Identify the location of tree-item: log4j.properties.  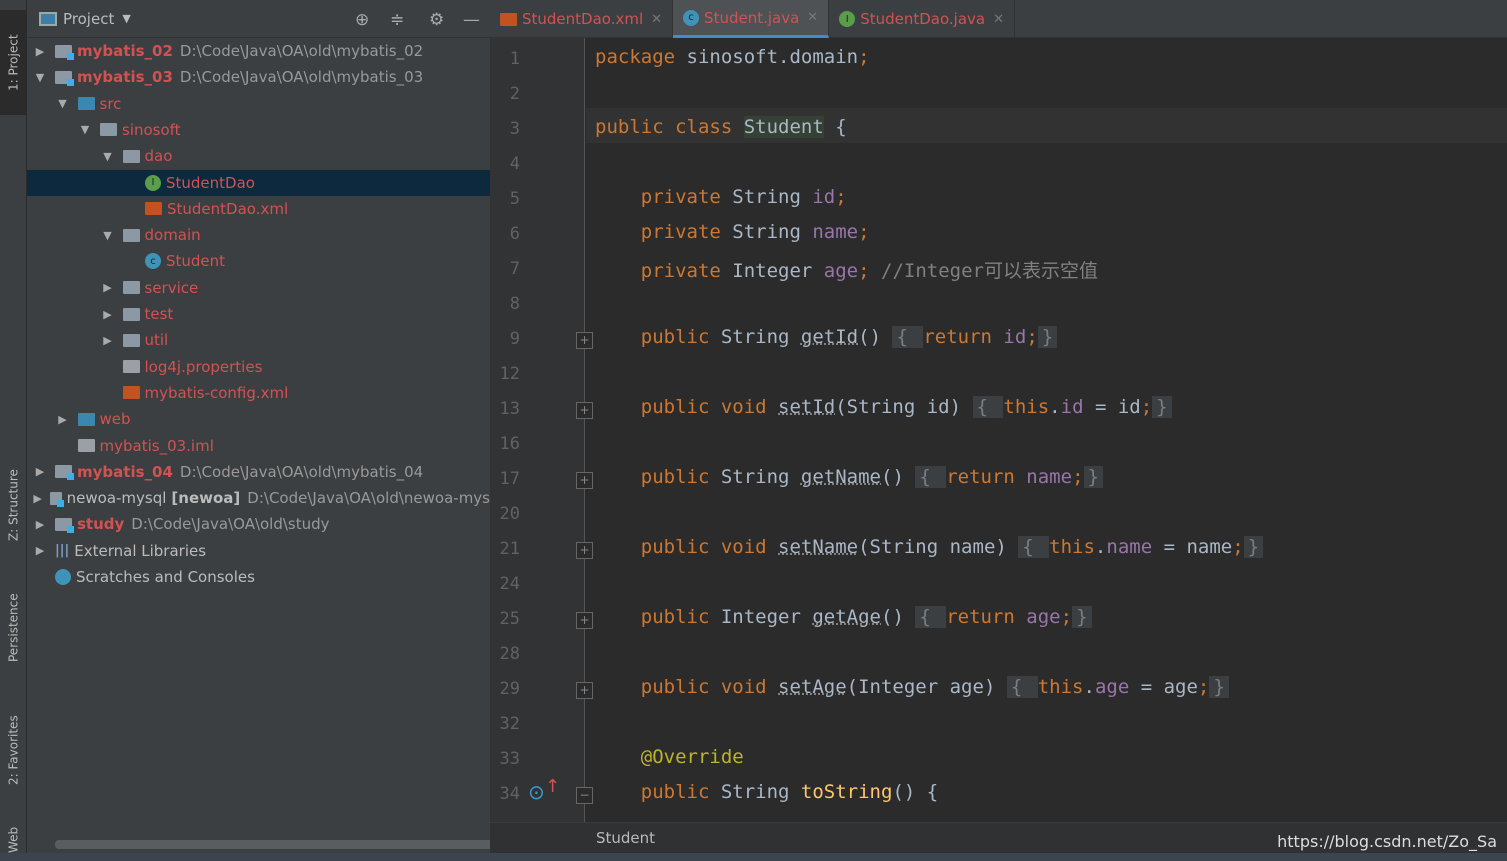
(258, 367).